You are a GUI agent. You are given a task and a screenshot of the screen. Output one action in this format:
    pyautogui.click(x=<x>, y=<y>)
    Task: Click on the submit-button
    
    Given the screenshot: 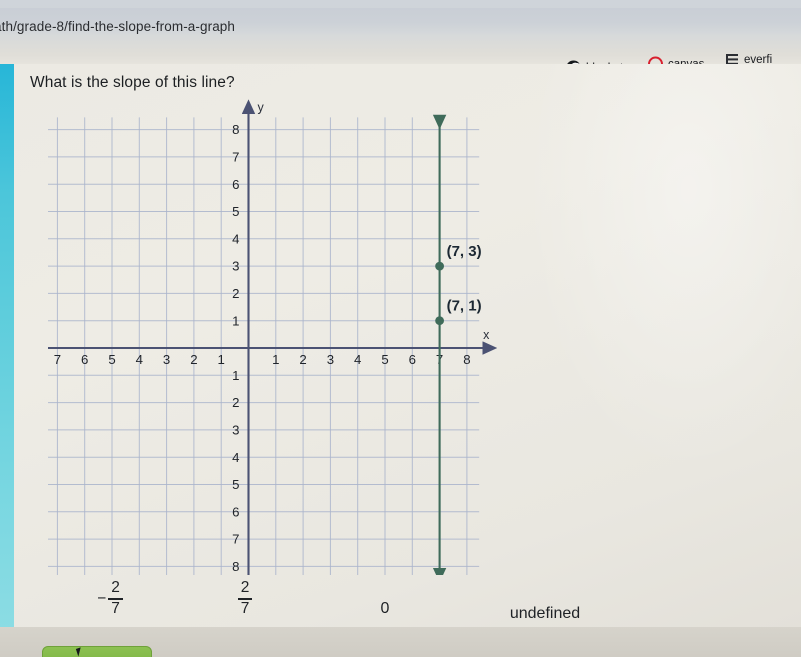 What is the action you would take?
    pyautogui.click(x=97, y=651)
    